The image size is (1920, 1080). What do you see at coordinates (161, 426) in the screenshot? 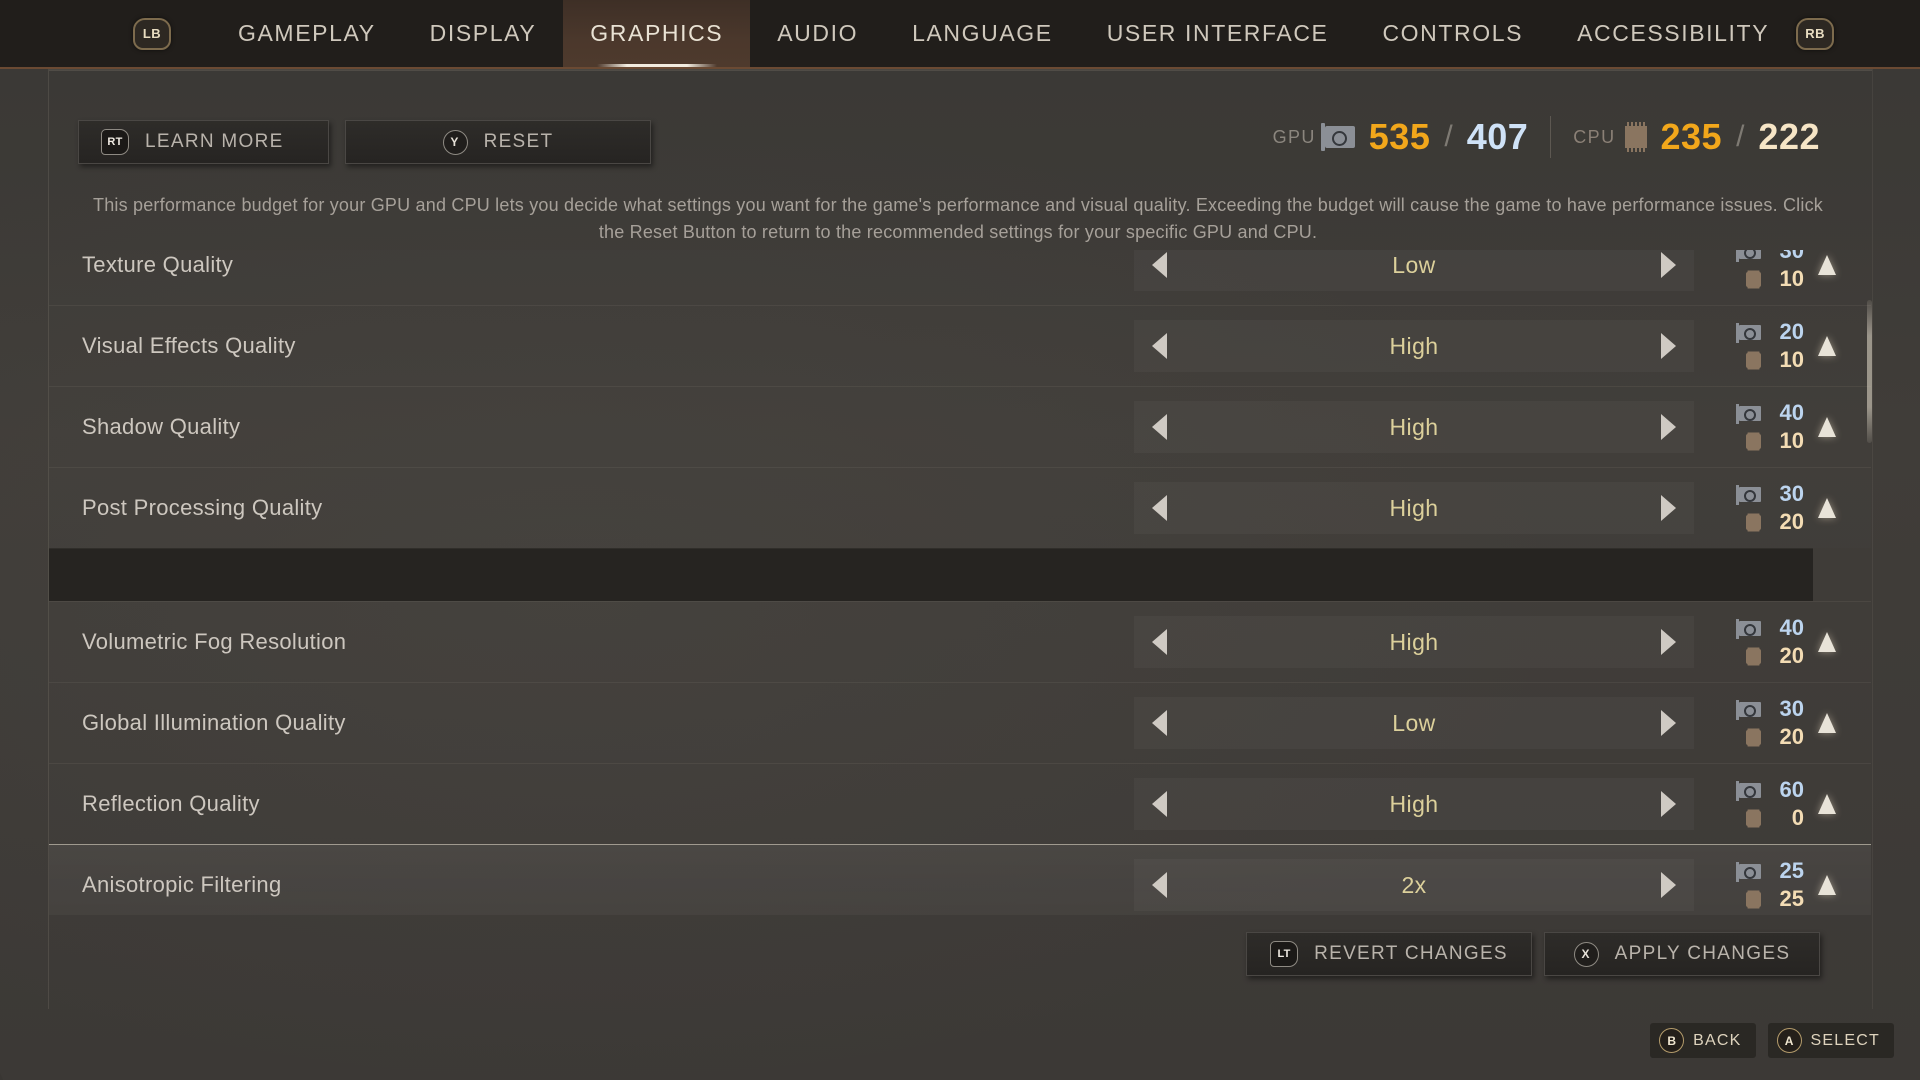
I see `setting-label: Shadow Quality` at bounding box center [161, 426].